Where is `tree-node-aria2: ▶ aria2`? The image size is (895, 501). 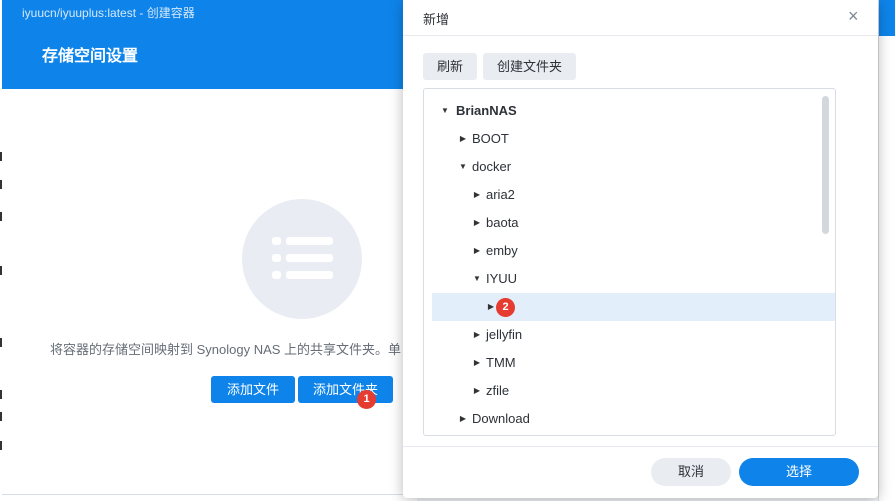
tree-node-aria2: ▶ aria2 is located at coordinates (629, 195).